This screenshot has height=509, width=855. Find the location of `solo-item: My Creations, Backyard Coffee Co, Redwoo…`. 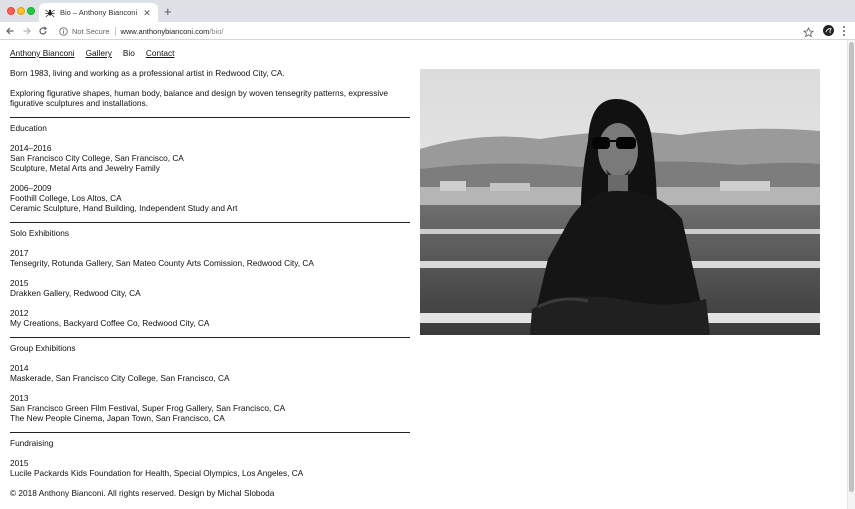

solo-item: My Creations, Backyard Coffee Co, Redwoo… is located at coordinates (110, 323).